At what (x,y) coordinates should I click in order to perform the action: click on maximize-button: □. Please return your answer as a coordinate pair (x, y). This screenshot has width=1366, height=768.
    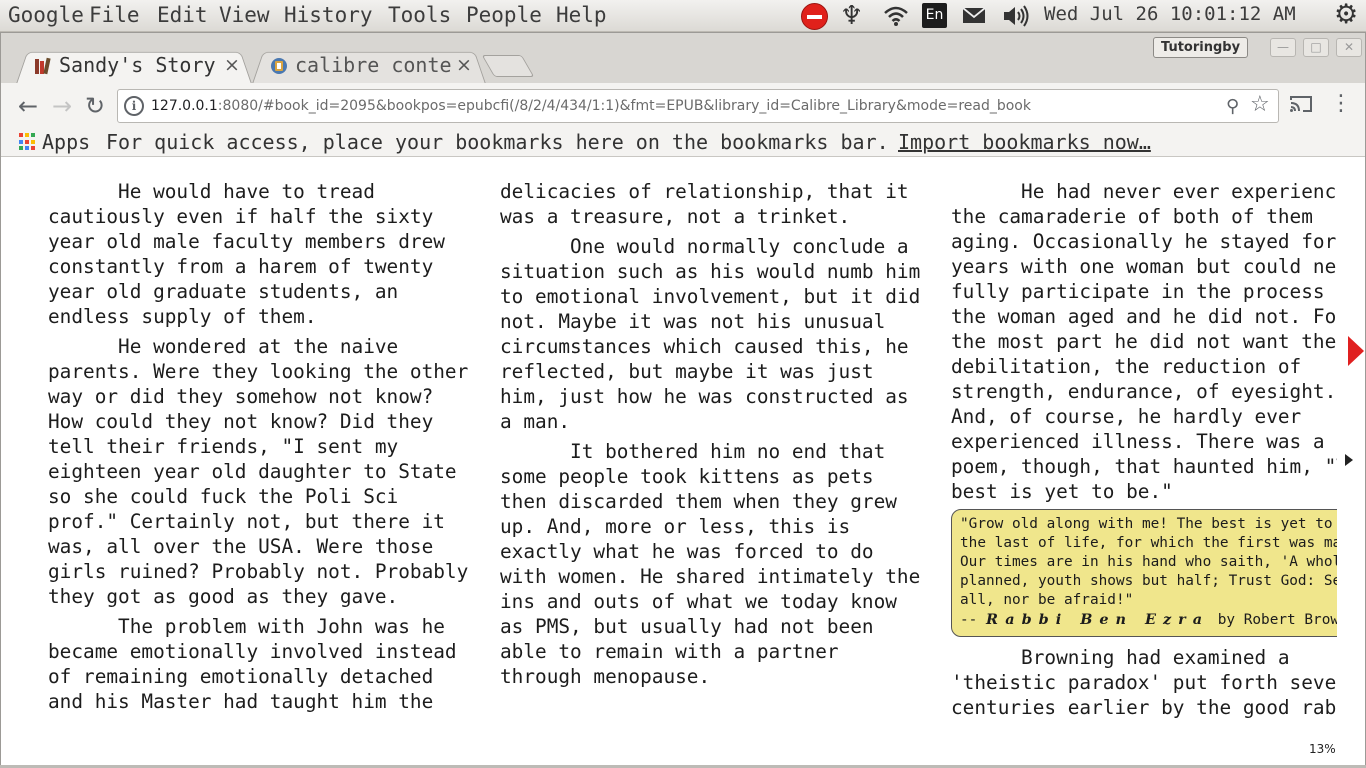
    Looking at the image, I should click on (1316, 47).